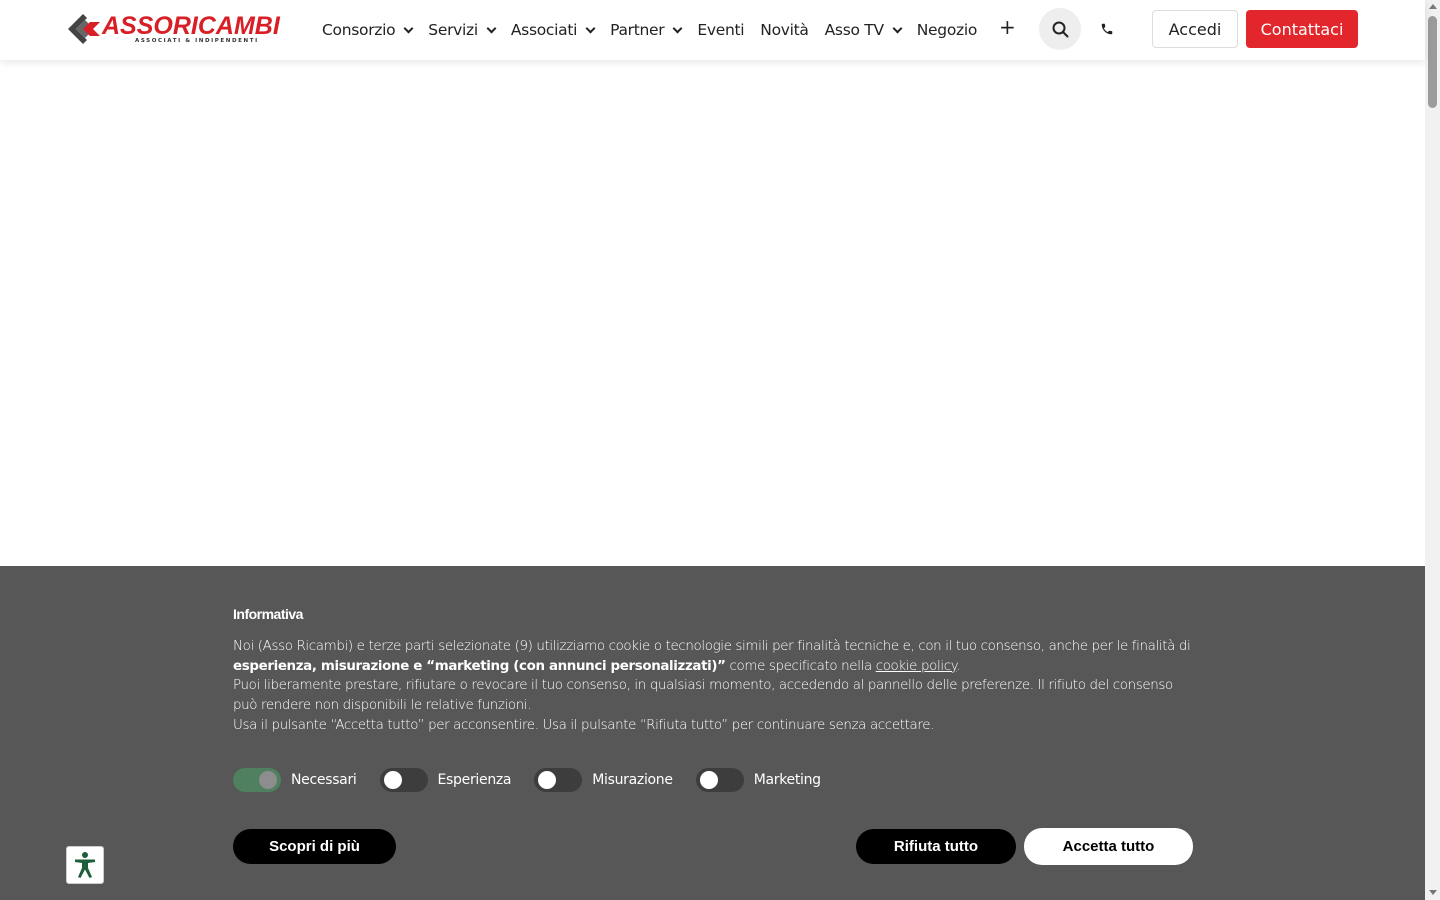  What do you see at coordinates (1007, 27) in the screenshot?
I see `plus-icon: +` at bounding box center [1007, 27].